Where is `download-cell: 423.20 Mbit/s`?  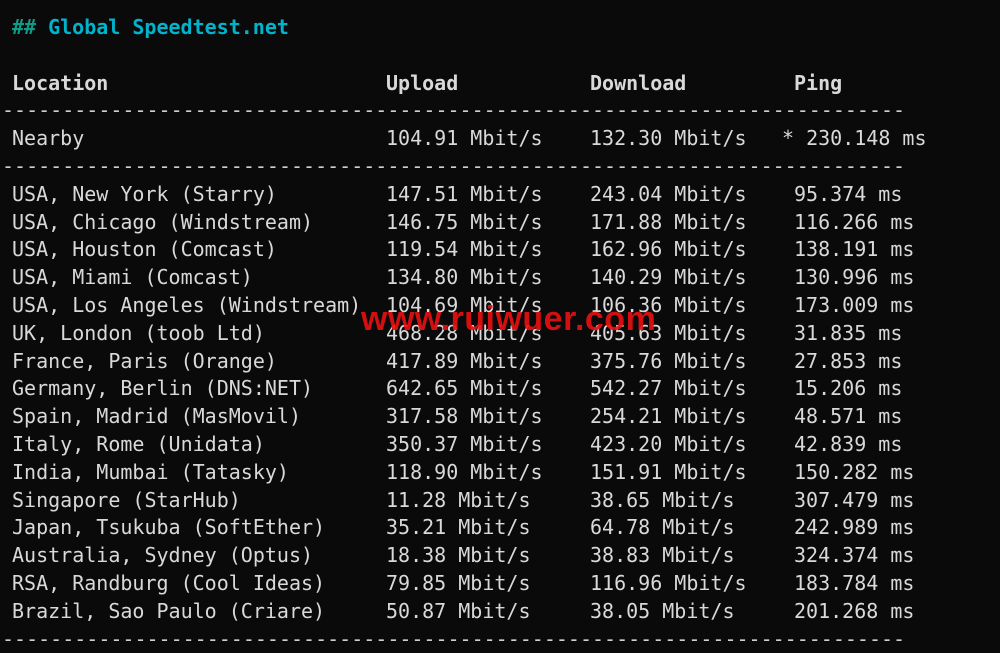 download-cell: 423.20 Mbit/s is located at coordinates (668, 443).